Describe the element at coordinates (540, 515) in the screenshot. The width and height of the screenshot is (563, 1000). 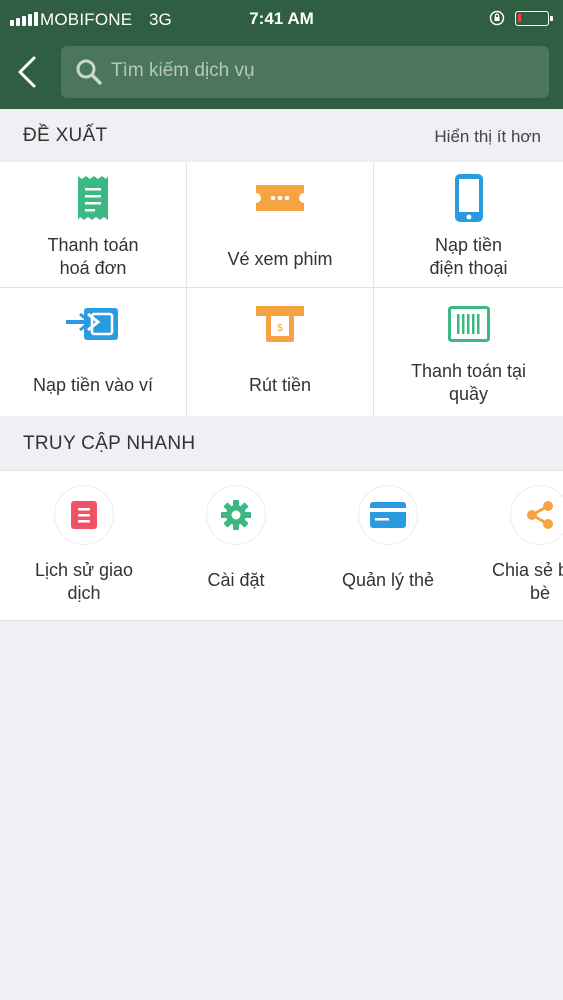
I see `share-icon` at that location.